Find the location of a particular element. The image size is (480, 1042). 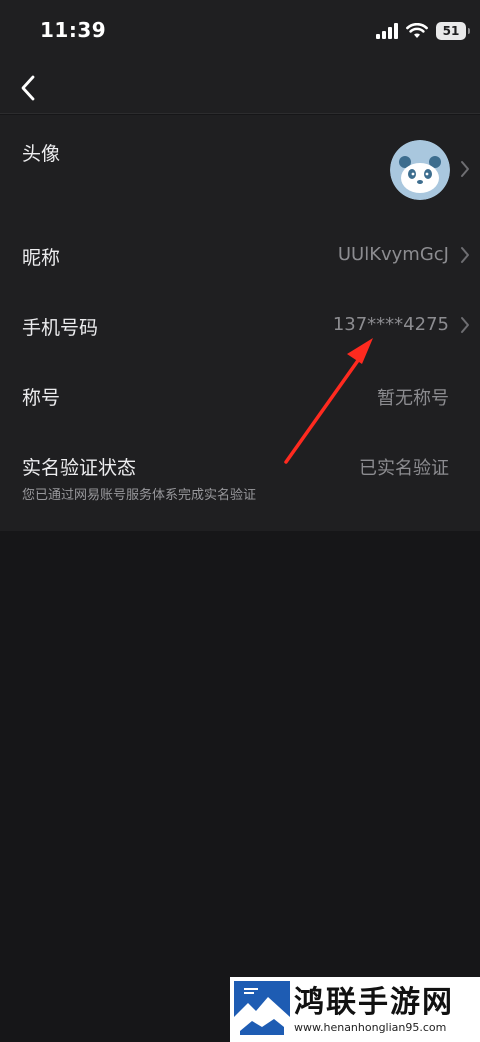

watermark-text: 鸿联手游网 www.henanhonglian95.com is located at coordinates (374, 1010).